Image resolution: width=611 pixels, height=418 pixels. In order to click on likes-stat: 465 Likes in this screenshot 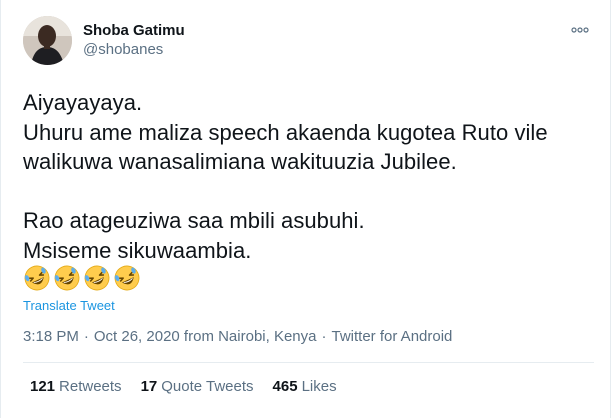, I will do `click(305, 386)`.